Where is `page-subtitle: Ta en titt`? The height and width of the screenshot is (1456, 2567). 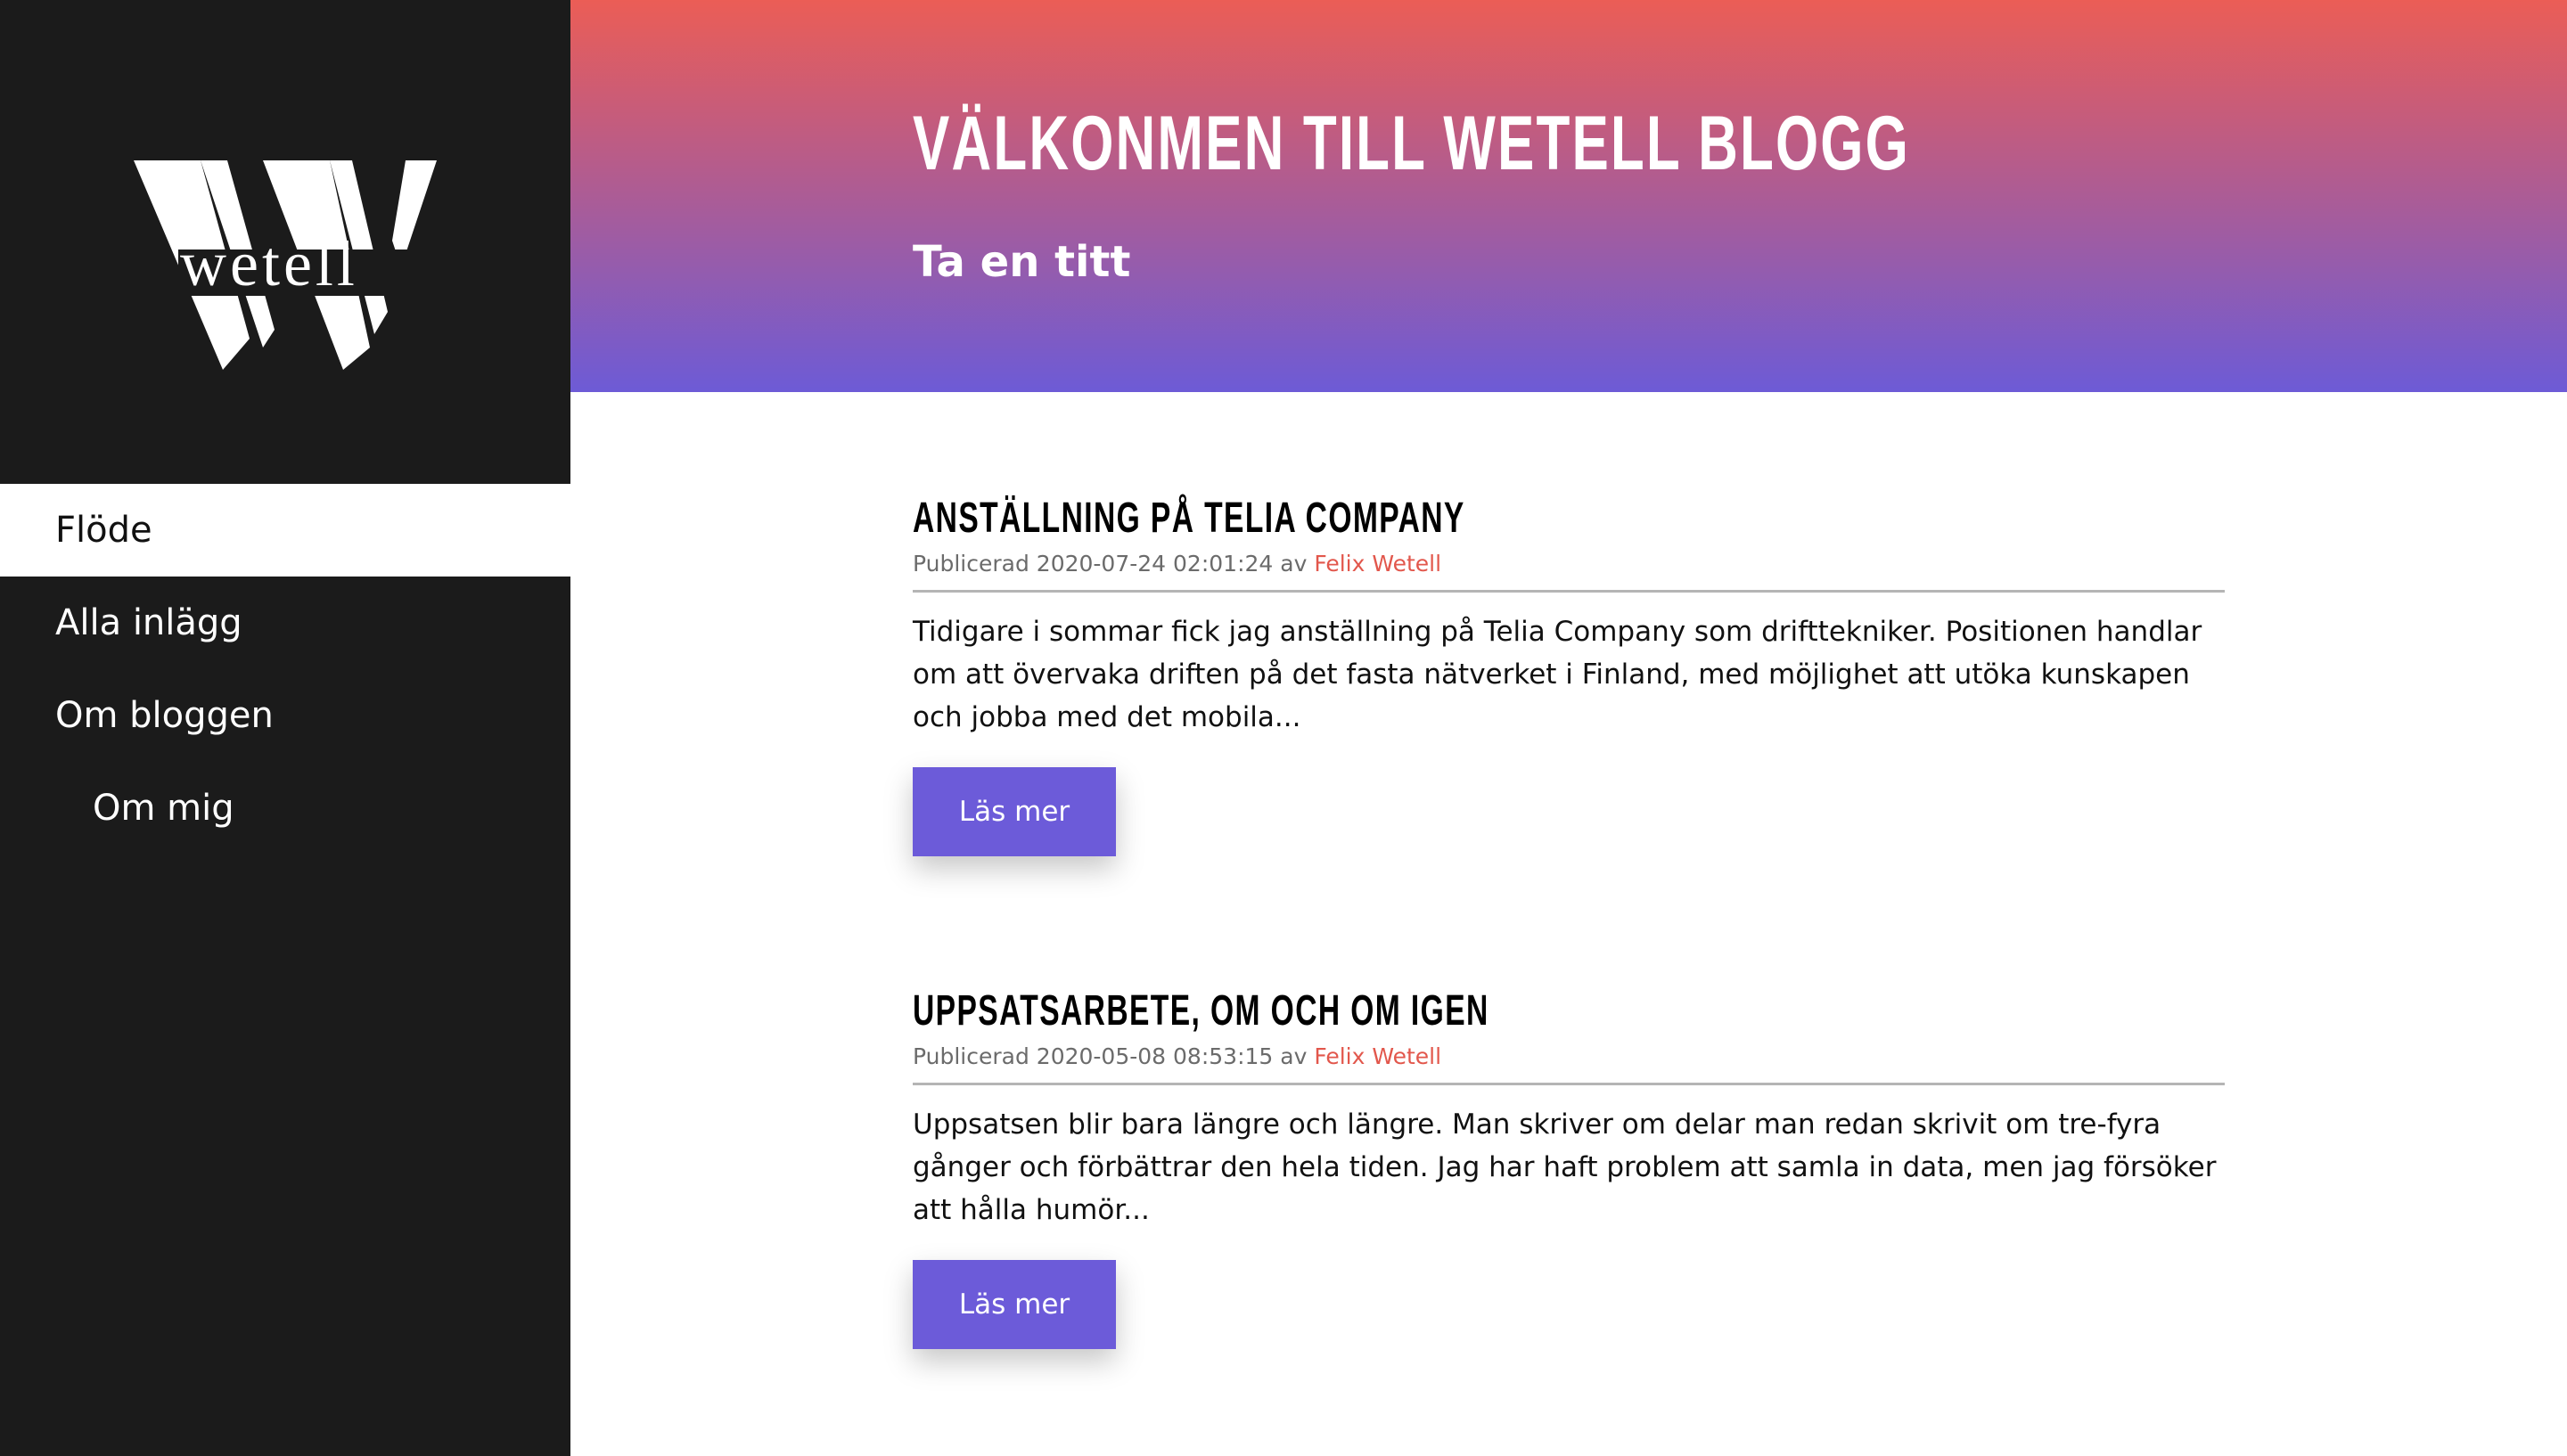 page-subtitle: Ta en titt is located at coordinates (1022, 262).